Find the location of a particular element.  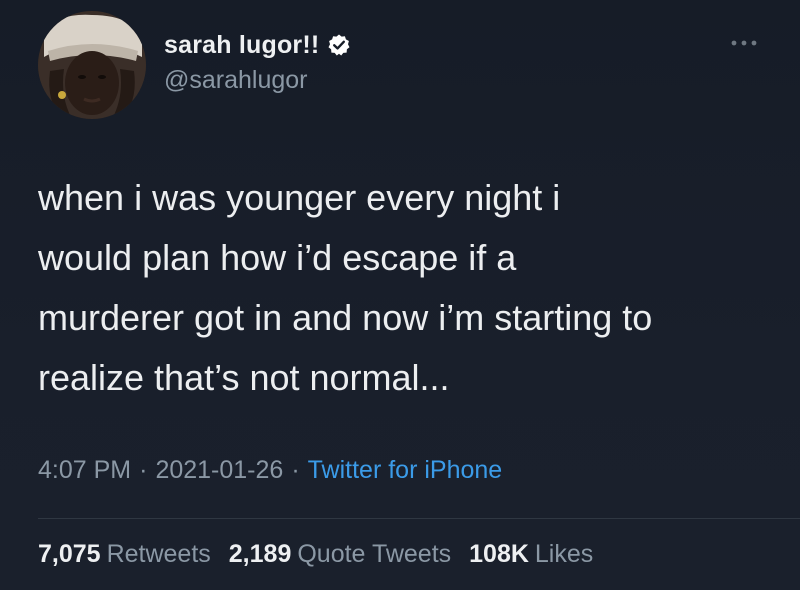

likes-count: 108K is located at coordinates (499, 554).